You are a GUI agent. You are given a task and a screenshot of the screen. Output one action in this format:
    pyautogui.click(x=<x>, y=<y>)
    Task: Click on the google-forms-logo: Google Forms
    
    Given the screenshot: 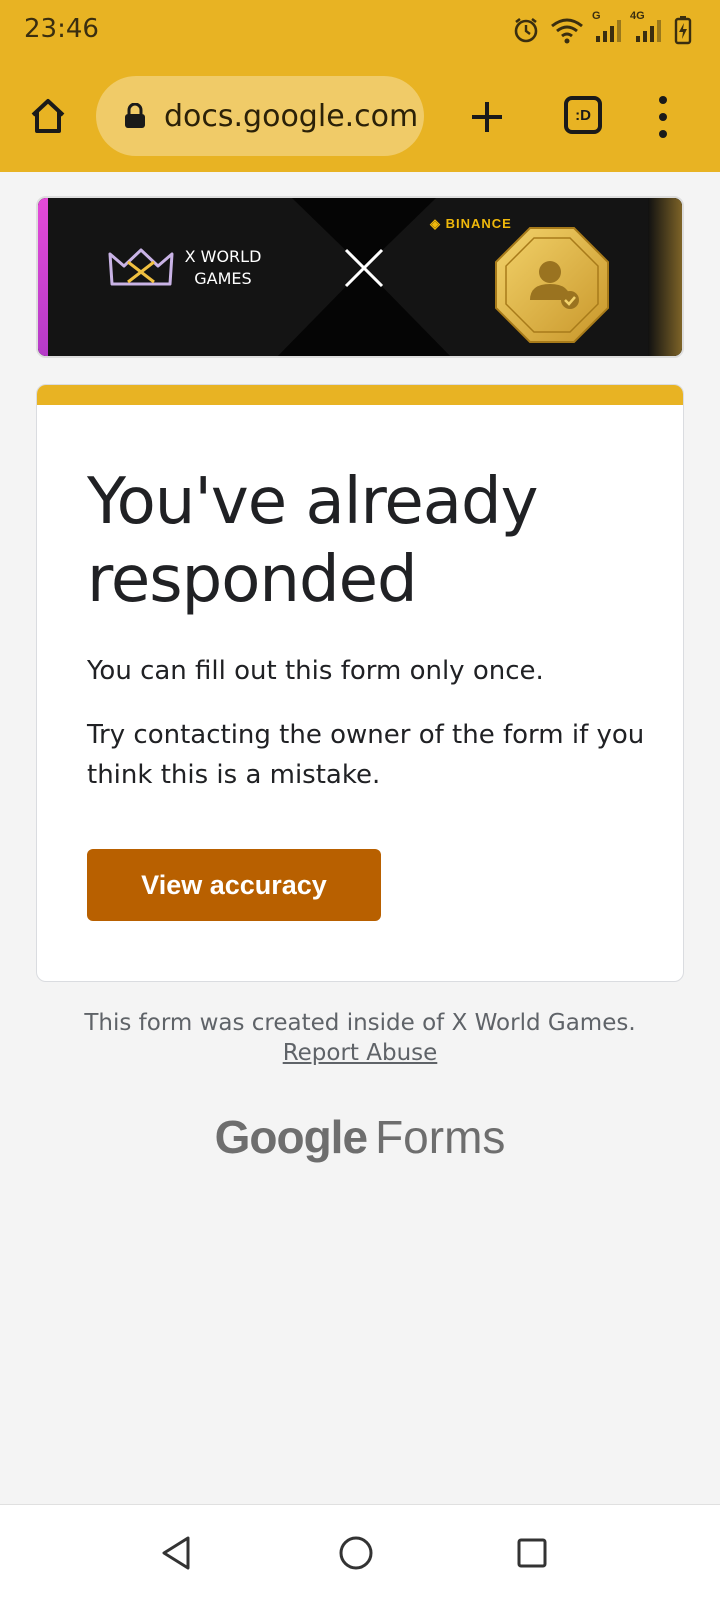 What is the action you would take?
    pyautogui.click(x=360, y=1137)
    